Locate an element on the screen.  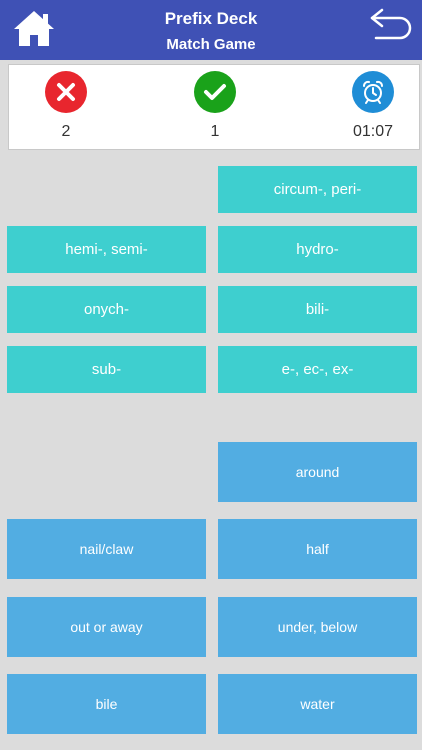
timer-value: 01:07 is located at coordinates (373, 131).